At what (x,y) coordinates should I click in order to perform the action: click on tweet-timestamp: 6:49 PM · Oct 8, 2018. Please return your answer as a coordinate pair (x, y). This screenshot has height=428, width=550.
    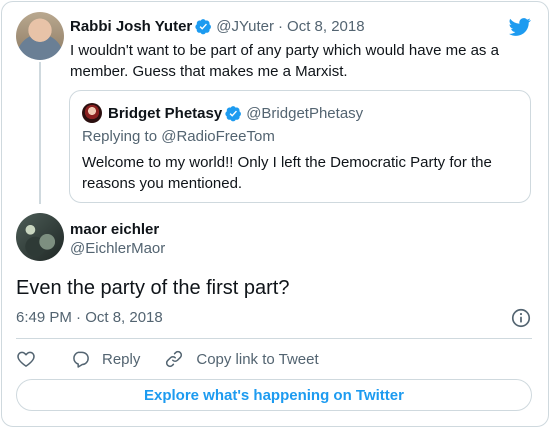
    Looking at the image, I should click on (89, 317).